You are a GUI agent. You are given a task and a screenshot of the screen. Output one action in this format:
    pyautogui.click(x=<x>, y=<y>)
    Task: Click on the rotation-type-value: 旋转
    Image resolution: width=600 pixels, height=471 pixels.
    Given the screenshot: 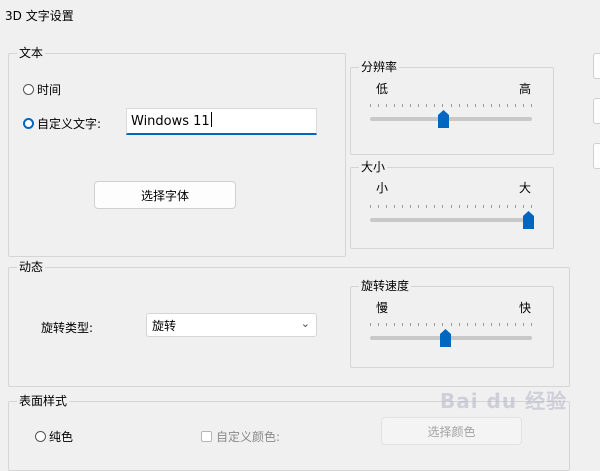 What is the action you would take?
    pyautogui.click(x=164, y=326)
    